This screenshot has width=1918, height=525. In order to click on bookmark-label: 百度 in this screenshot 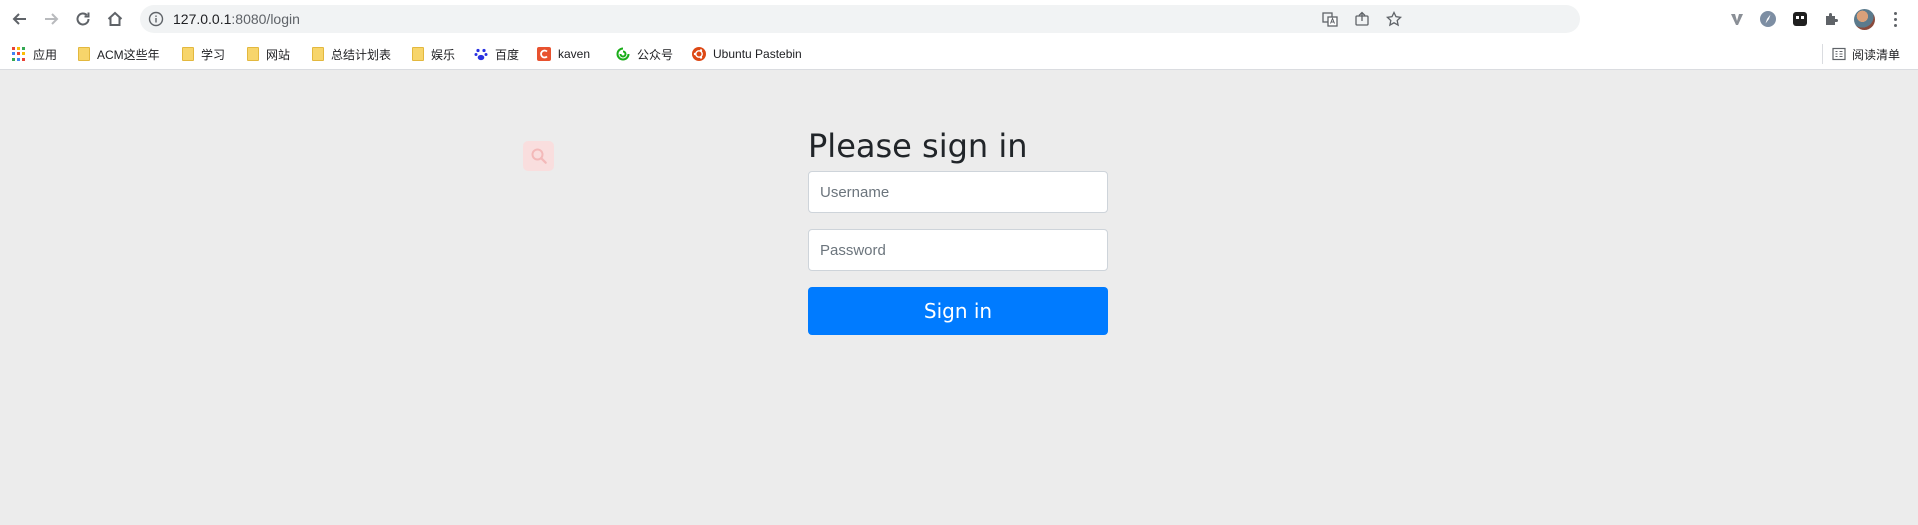, I will do `click(507, 54)`.